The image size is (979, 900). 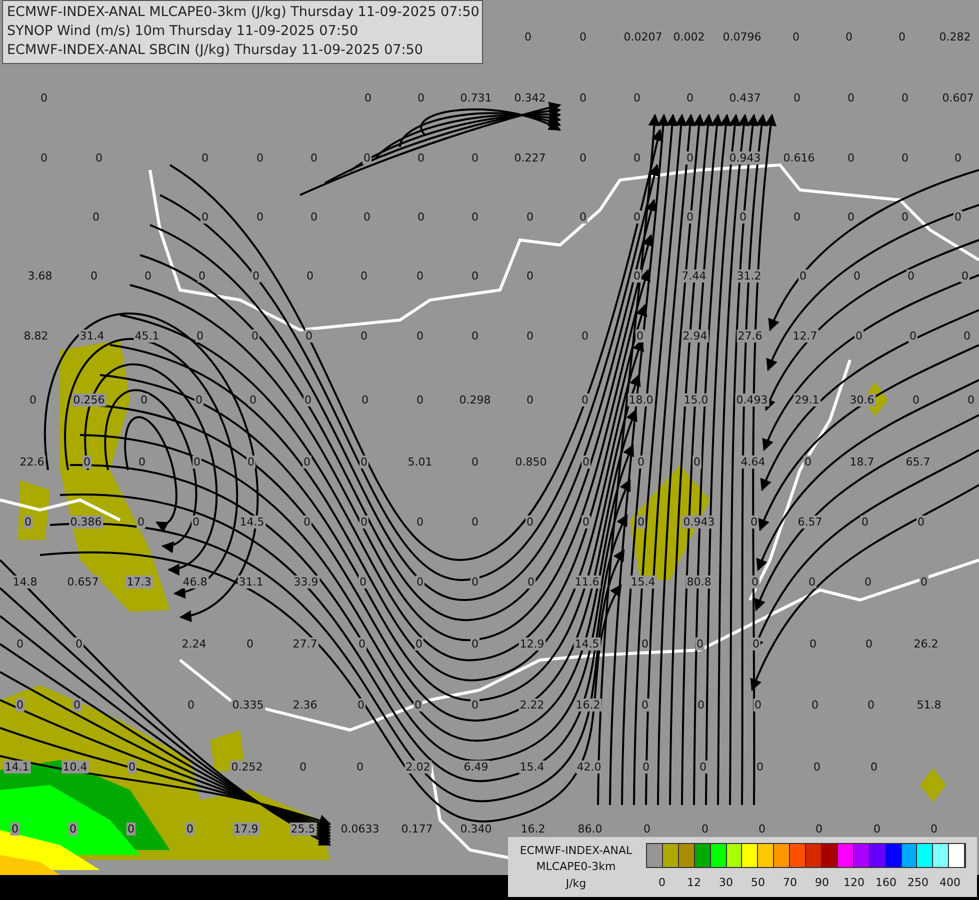 What do you see at coordinates (92, 336) in the screenshot?
I see `value-label: 31.4` at bounding box center [92, 336].